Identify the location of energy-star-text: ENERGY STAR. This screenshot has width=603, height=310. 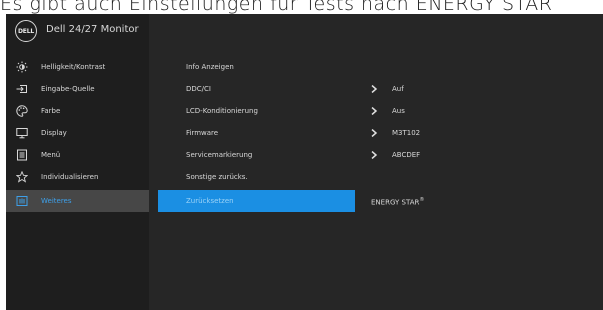
(395, 202).